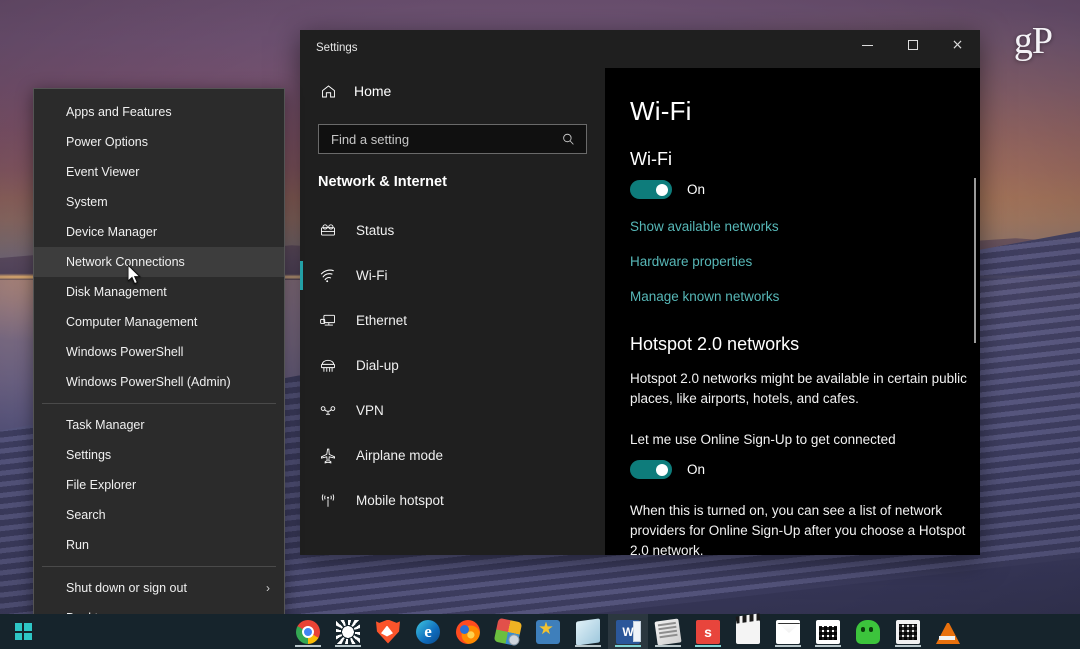 The height and width of the screenshot is (649, 1080). I want to click on game-icon, so click(868, 631).